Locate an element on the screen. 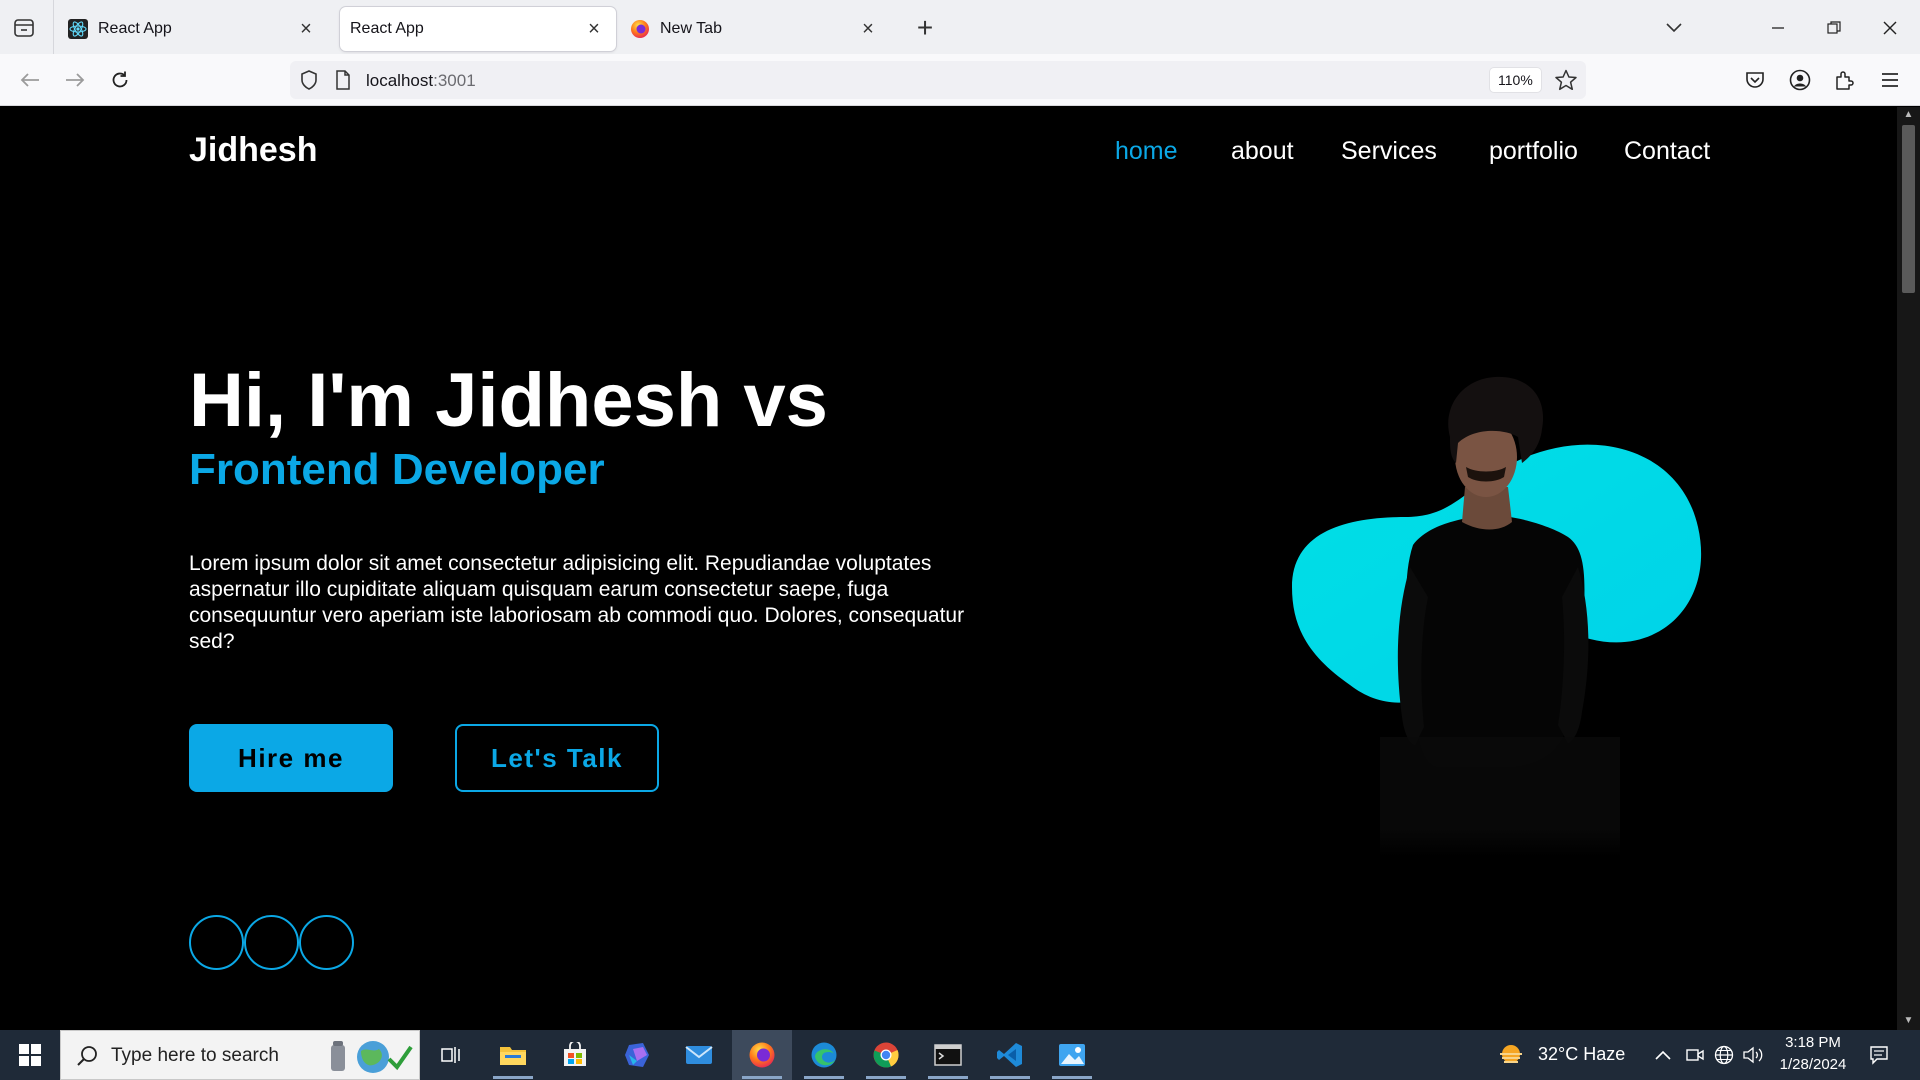 This screenshot has width=1920, height=1080. browser-tab-bar: React App × React App × New Tab × + is located at coordinates (960, 27).